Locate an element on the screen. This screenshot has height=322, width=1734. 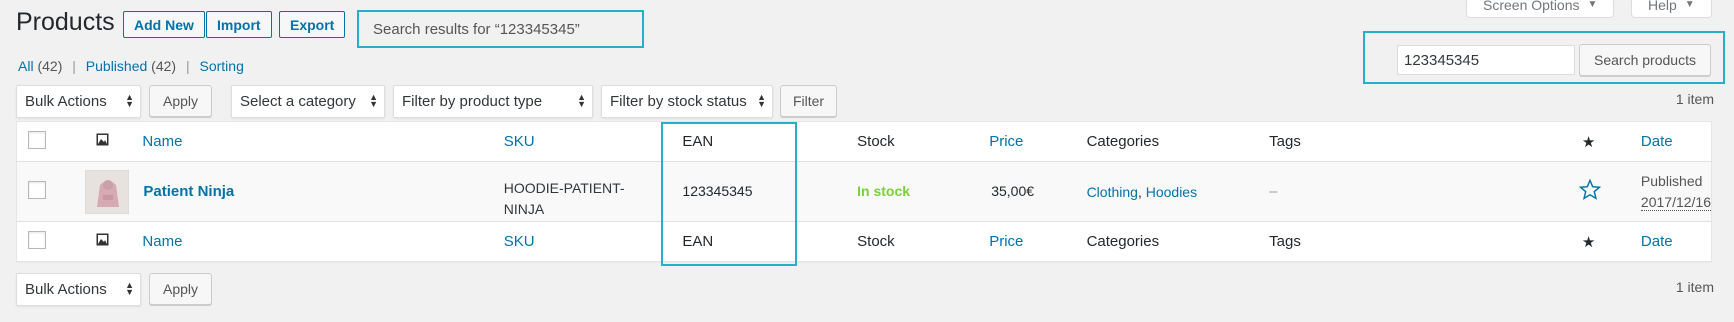
price-value: 35,00€ is located at coordinates (1013, 191).